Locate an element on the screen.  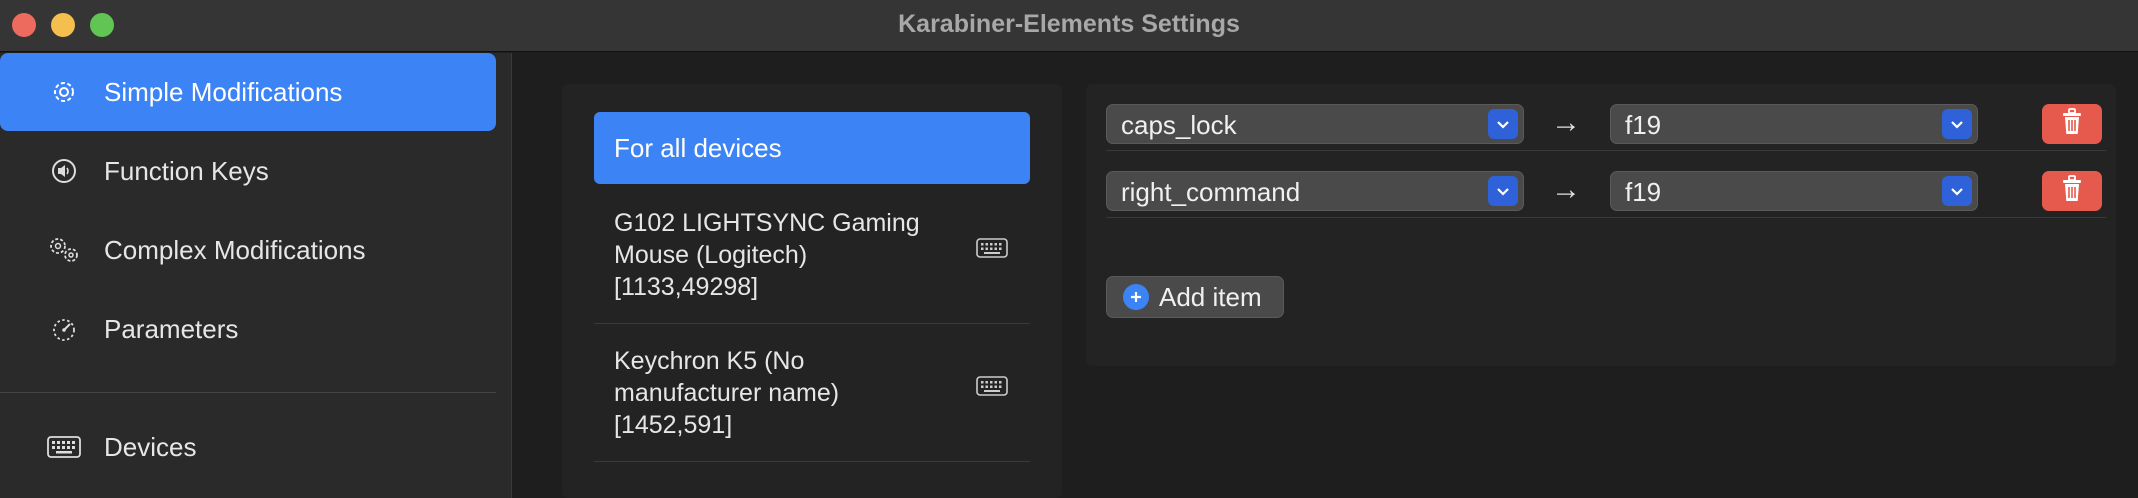
sidebar-item-devices: Devices is located at coordinates (248, 447).